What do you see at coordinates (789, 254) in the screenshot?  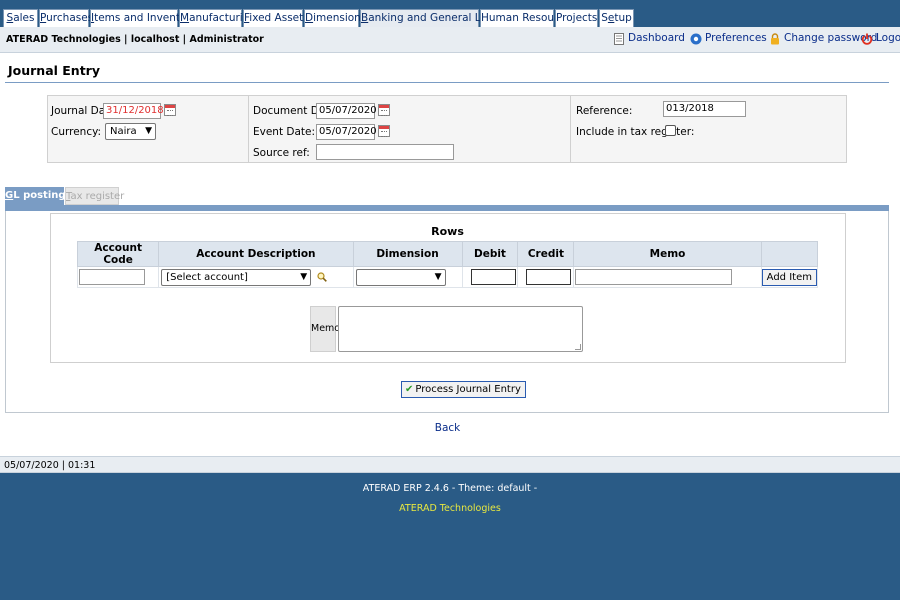 I see `column-header` at bounding box center [789, 254].